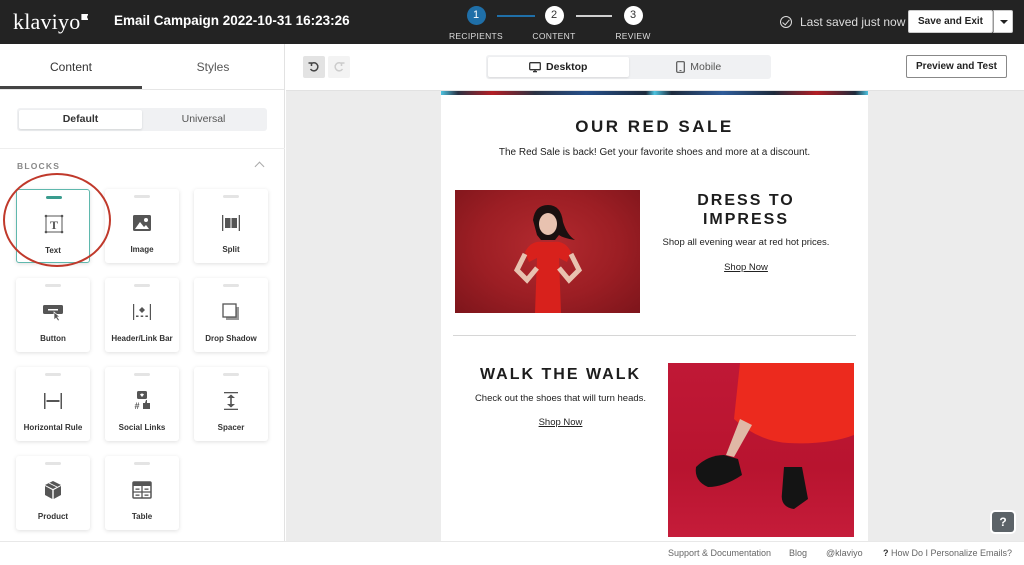 The image size is (1024, 565). I want to click on sidebar-tabs: Content Styles, so click(142, 67).